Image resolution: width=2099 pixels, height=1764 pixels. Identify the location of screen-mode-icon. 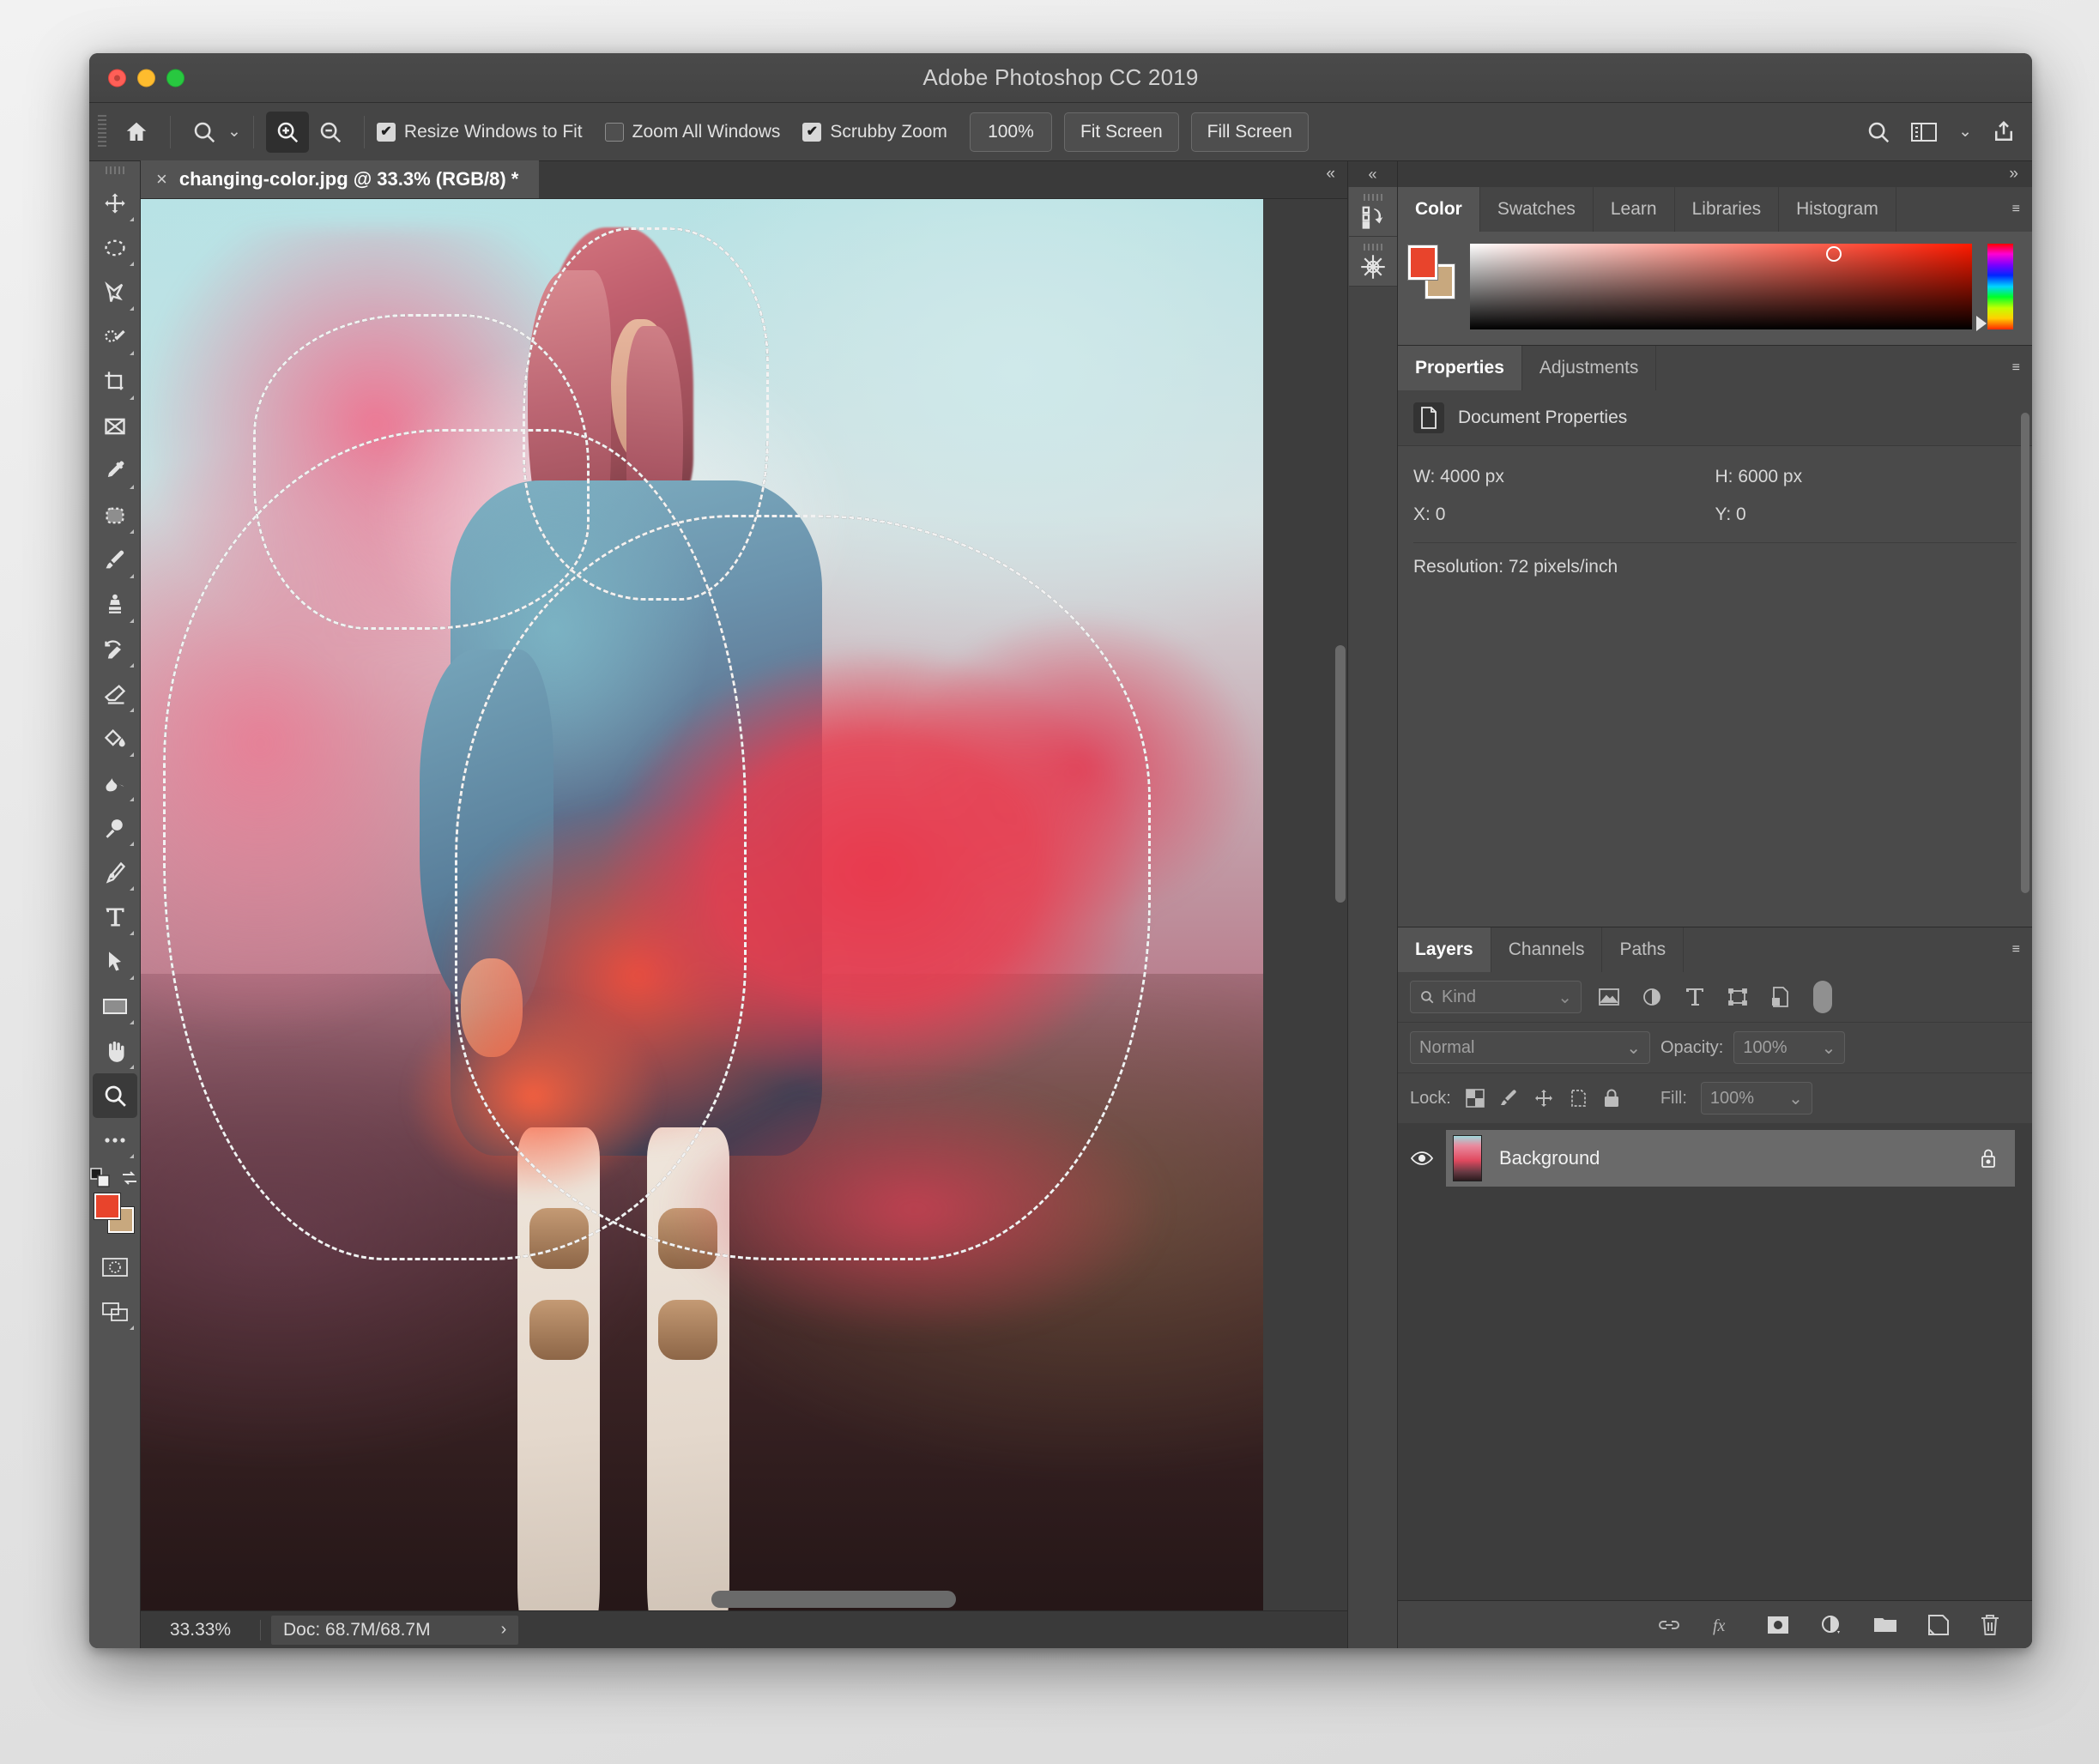
(115, 1312).